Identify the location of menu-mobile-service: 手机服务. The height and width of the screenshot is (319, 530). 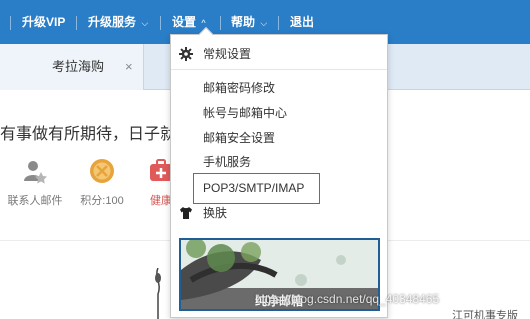
(279, 162).